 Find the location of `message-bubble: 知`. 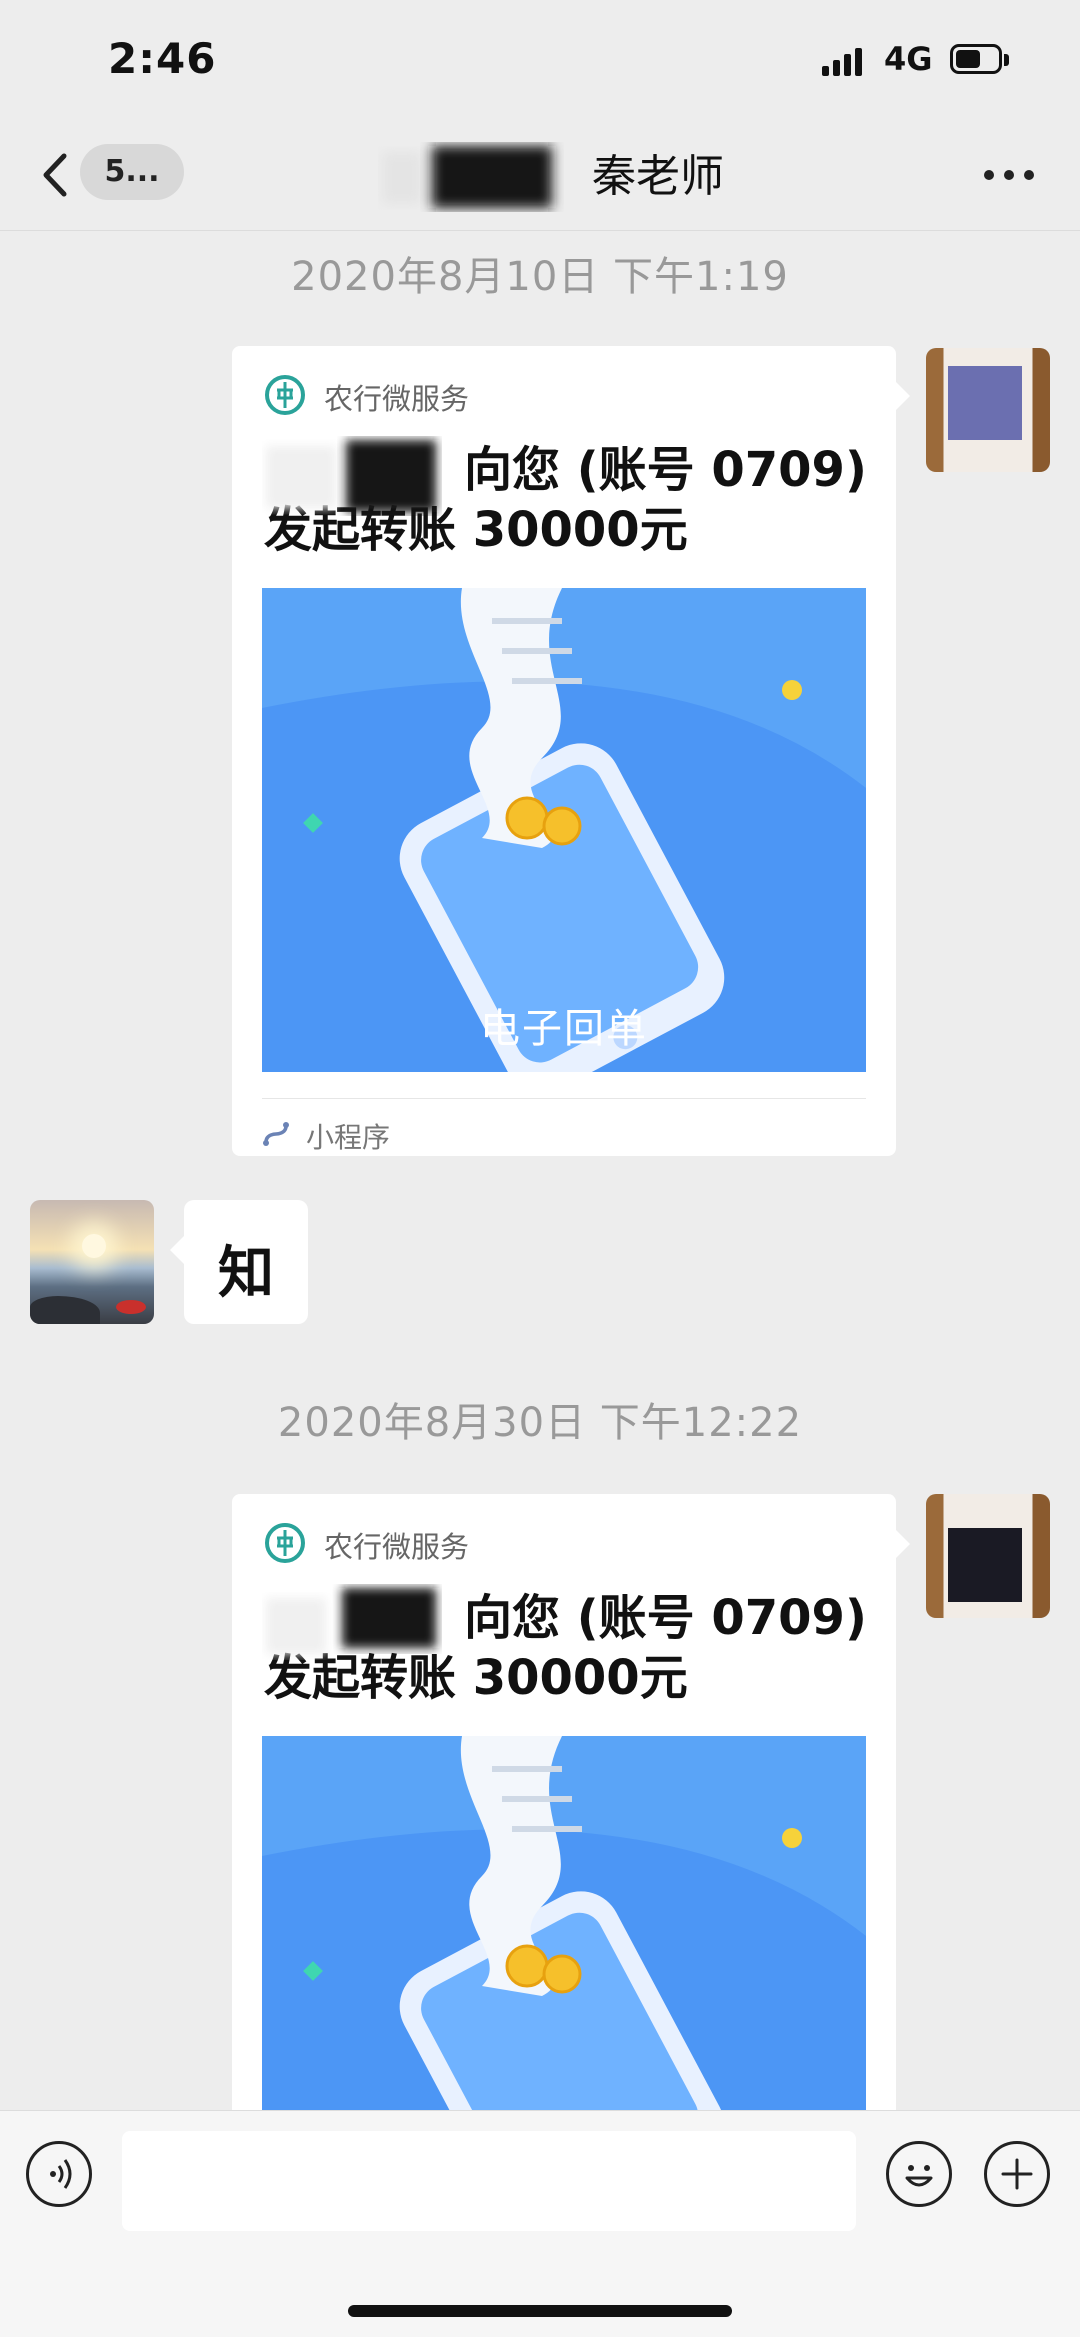

message-bubble: 知 is located at coordinates (239, 1262).